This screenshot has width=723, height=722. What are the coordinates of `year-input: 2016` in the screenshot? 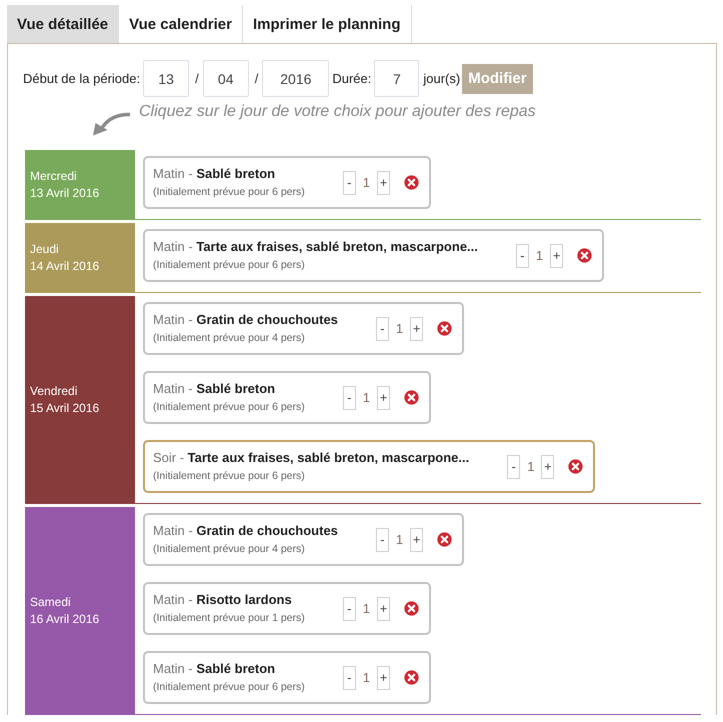 It's located at (296, 78).